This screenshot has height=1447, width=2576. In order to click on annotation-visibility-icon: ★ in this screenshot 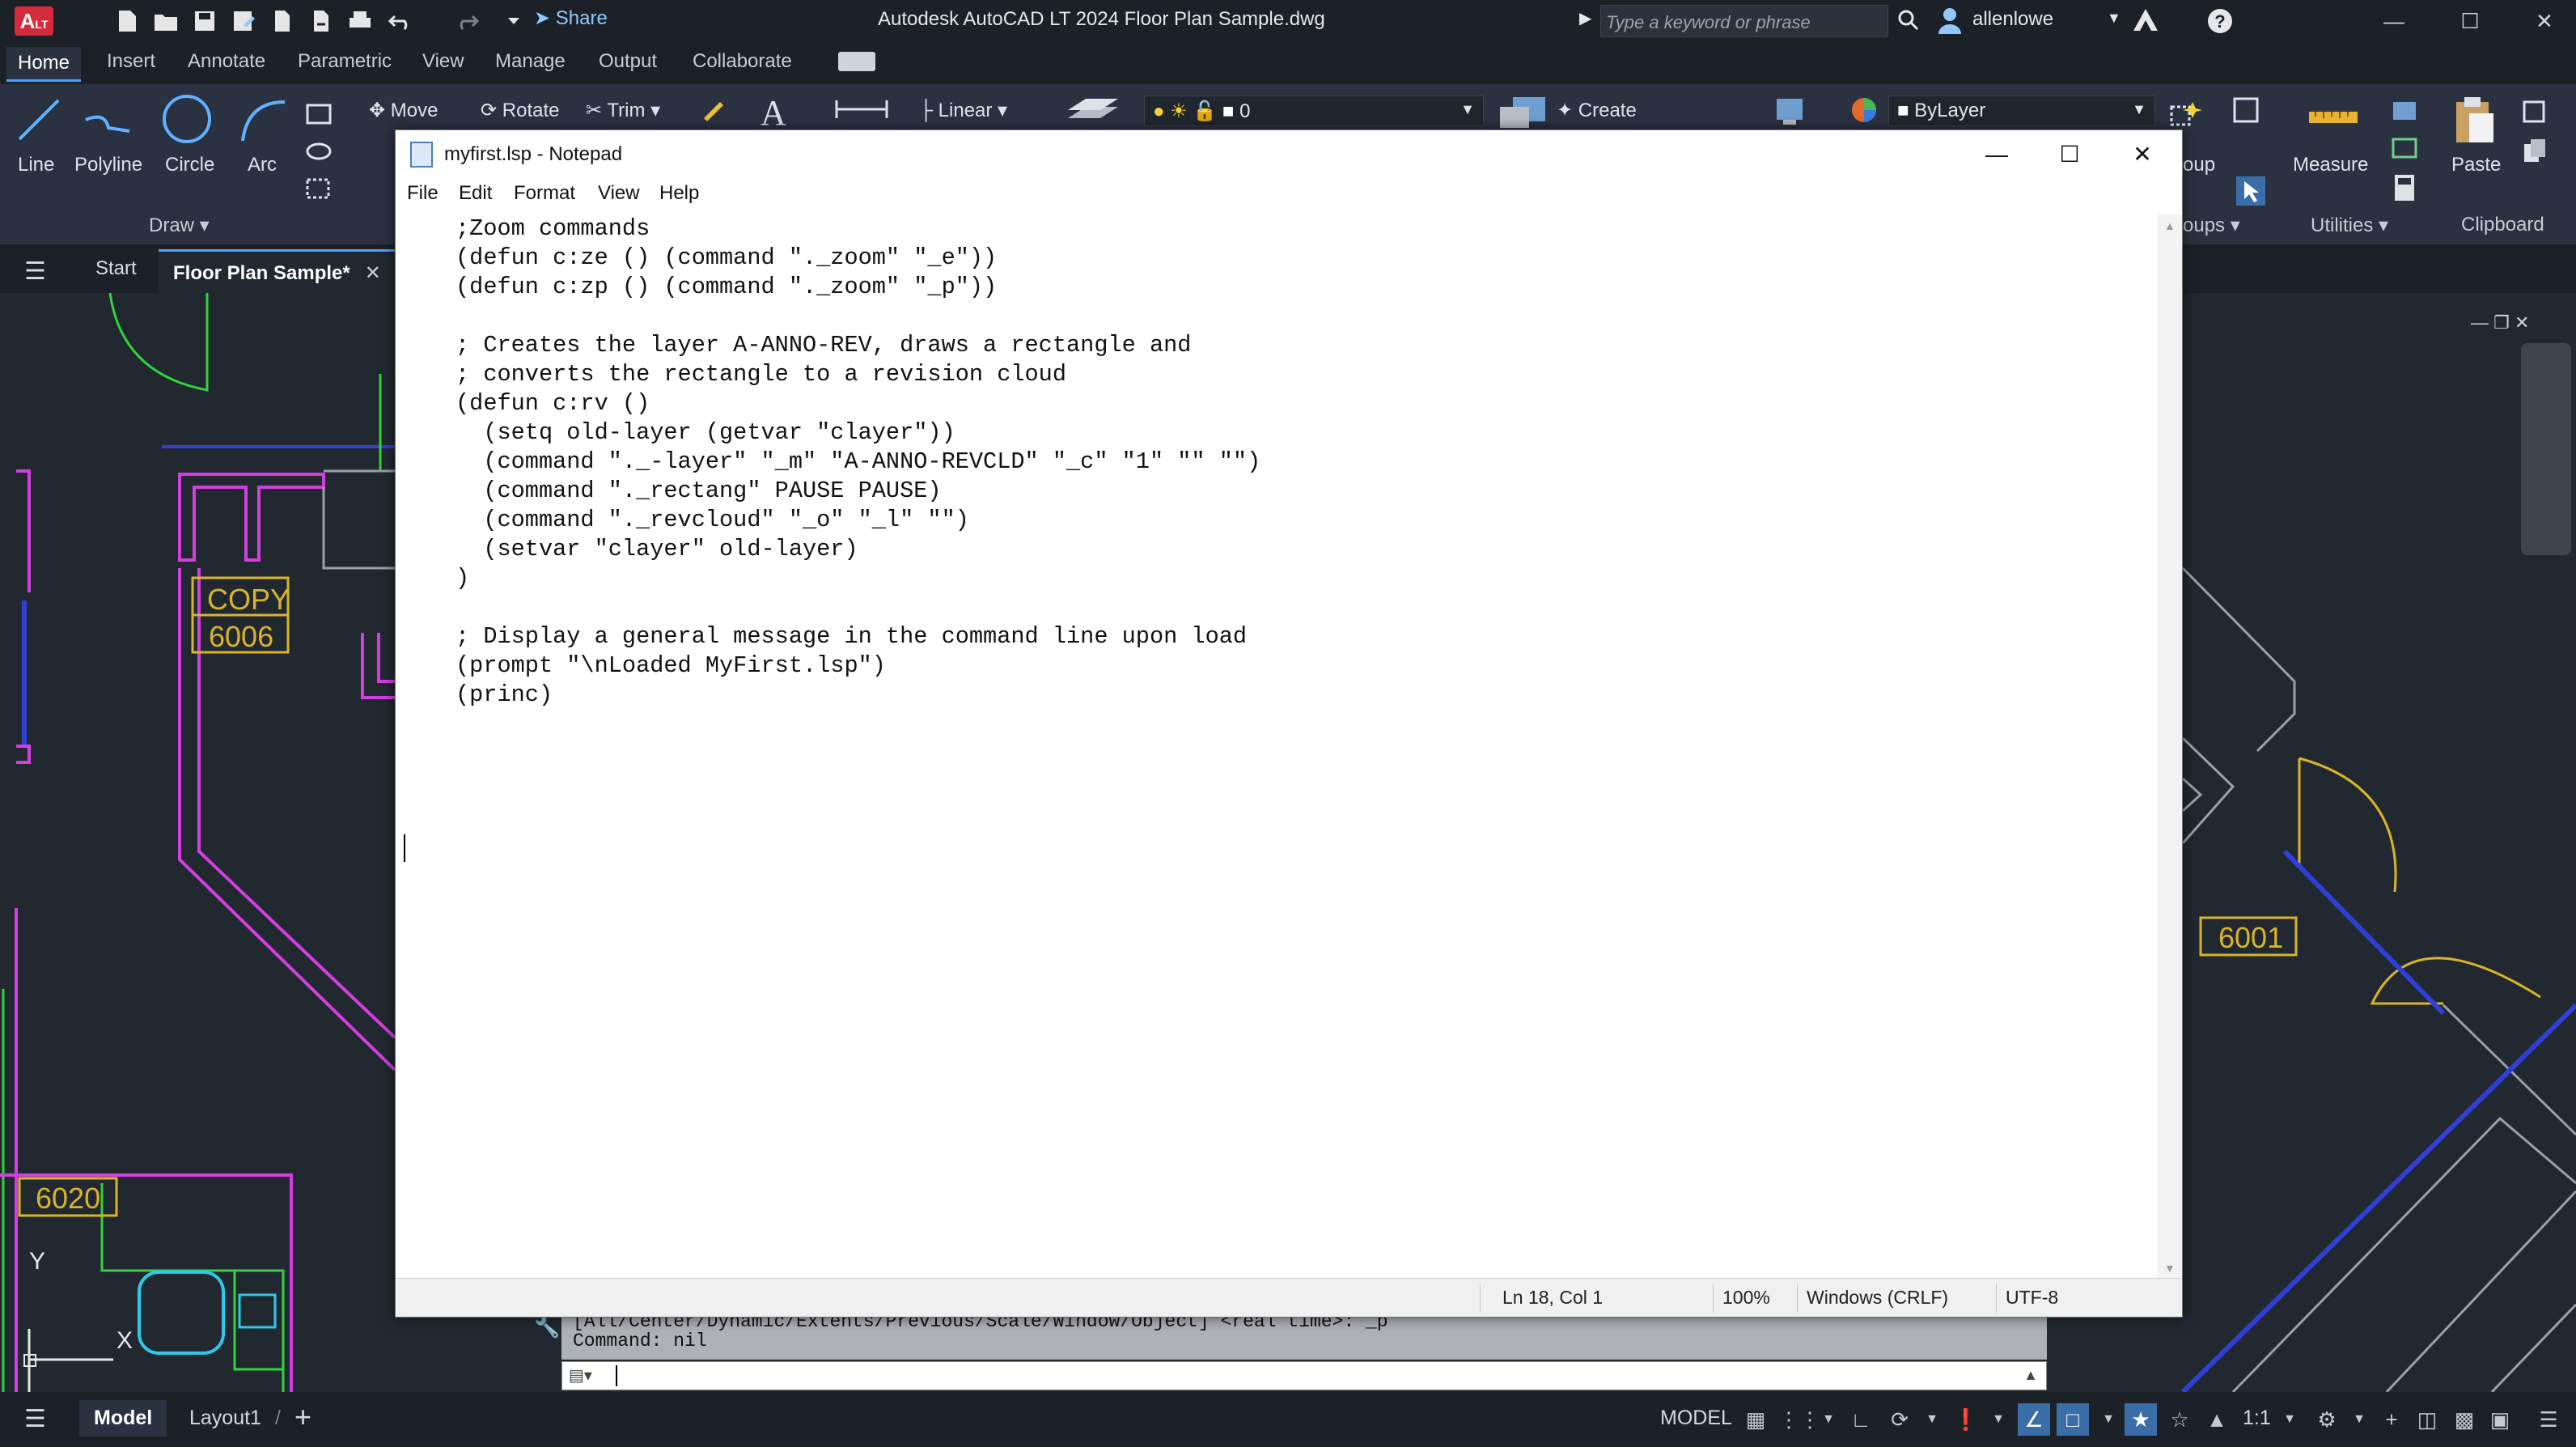, I will do `click(2141, 1419)`.